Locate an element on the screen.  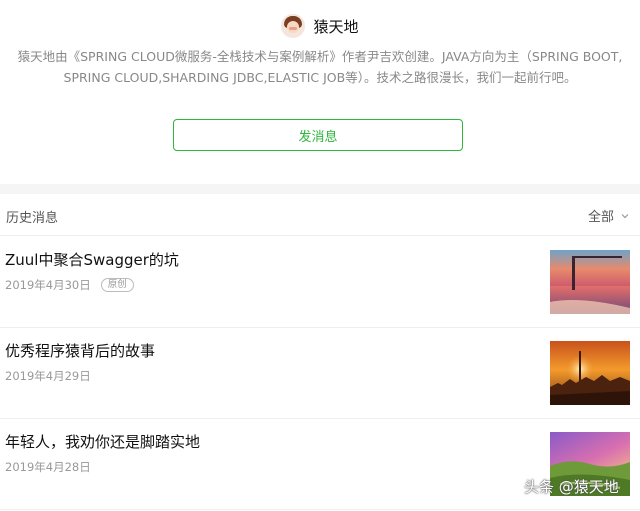
article-title: 优秀程序猿背后的故事 is located at coordinates (80, 350).